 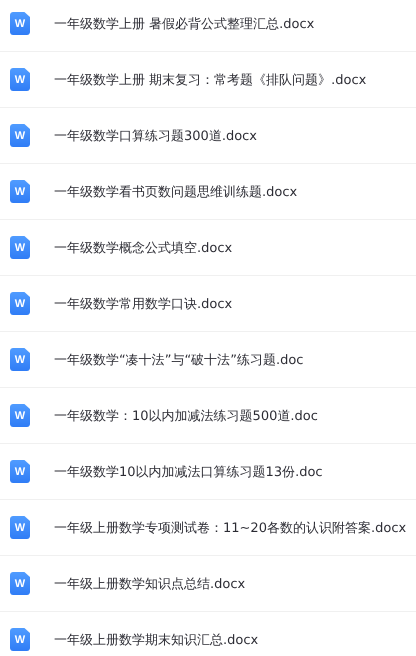 What do you see at coordinates (179, 359) in the screenshot?
I see `file-name: 一年级数学“凑十法”与“破十法”练习题.doc` at bounding box center [179, 359].